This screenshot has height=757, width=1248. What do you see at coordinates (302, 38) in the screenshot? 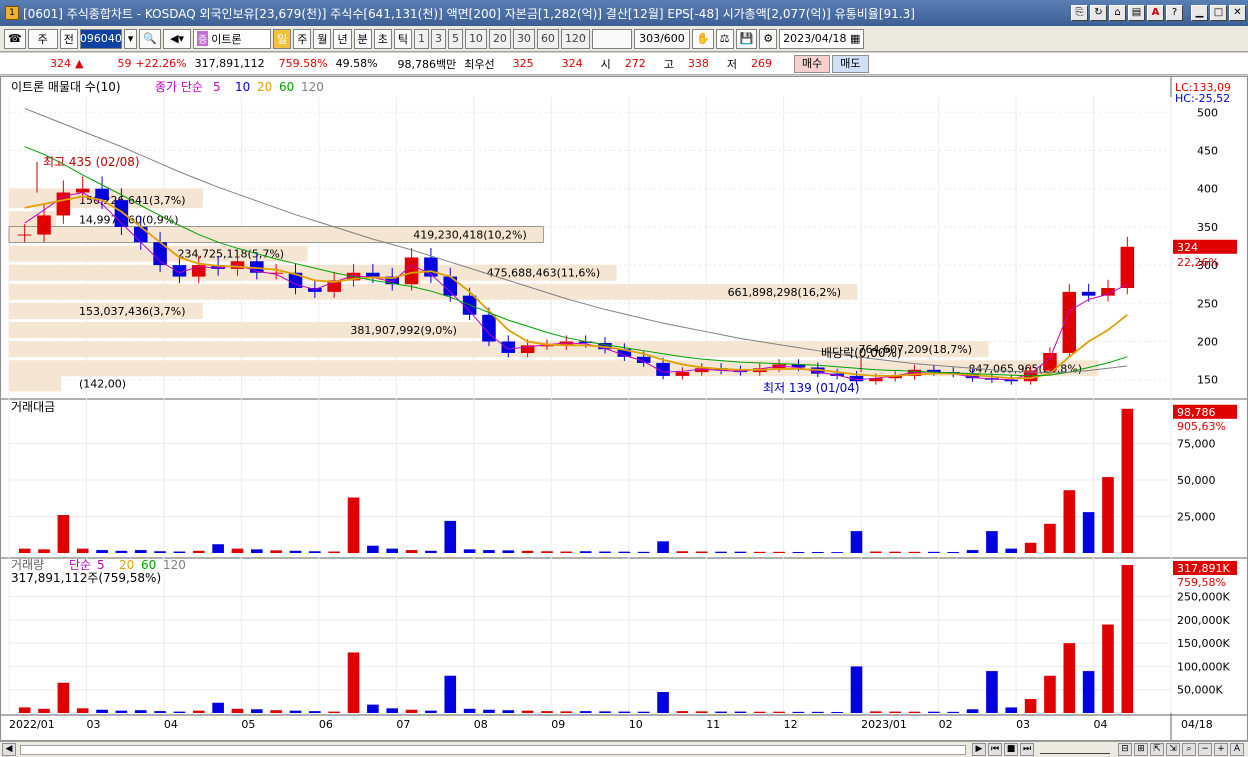
I see `period-week: 주` at bounding box center [302, 38].